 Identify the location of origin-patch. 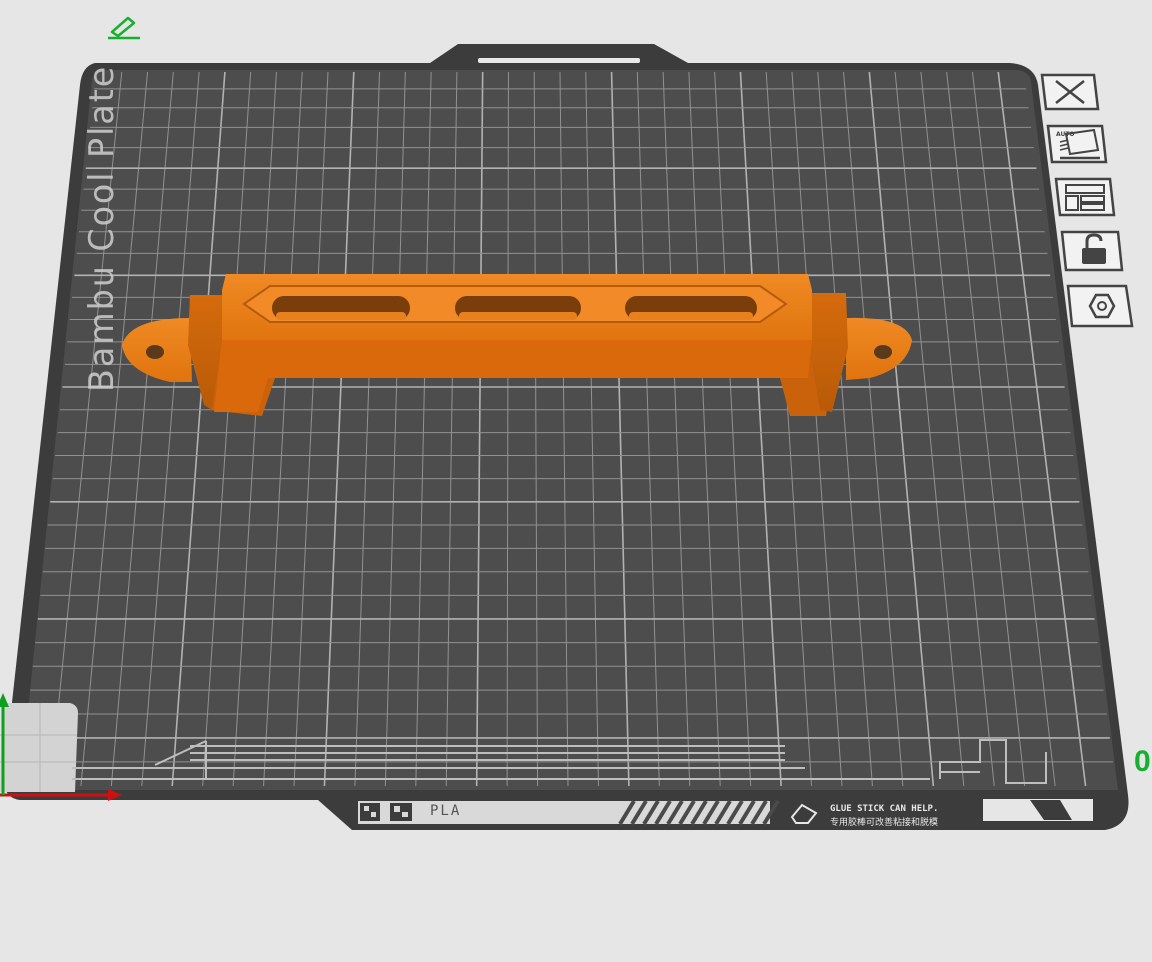
(39, 747).